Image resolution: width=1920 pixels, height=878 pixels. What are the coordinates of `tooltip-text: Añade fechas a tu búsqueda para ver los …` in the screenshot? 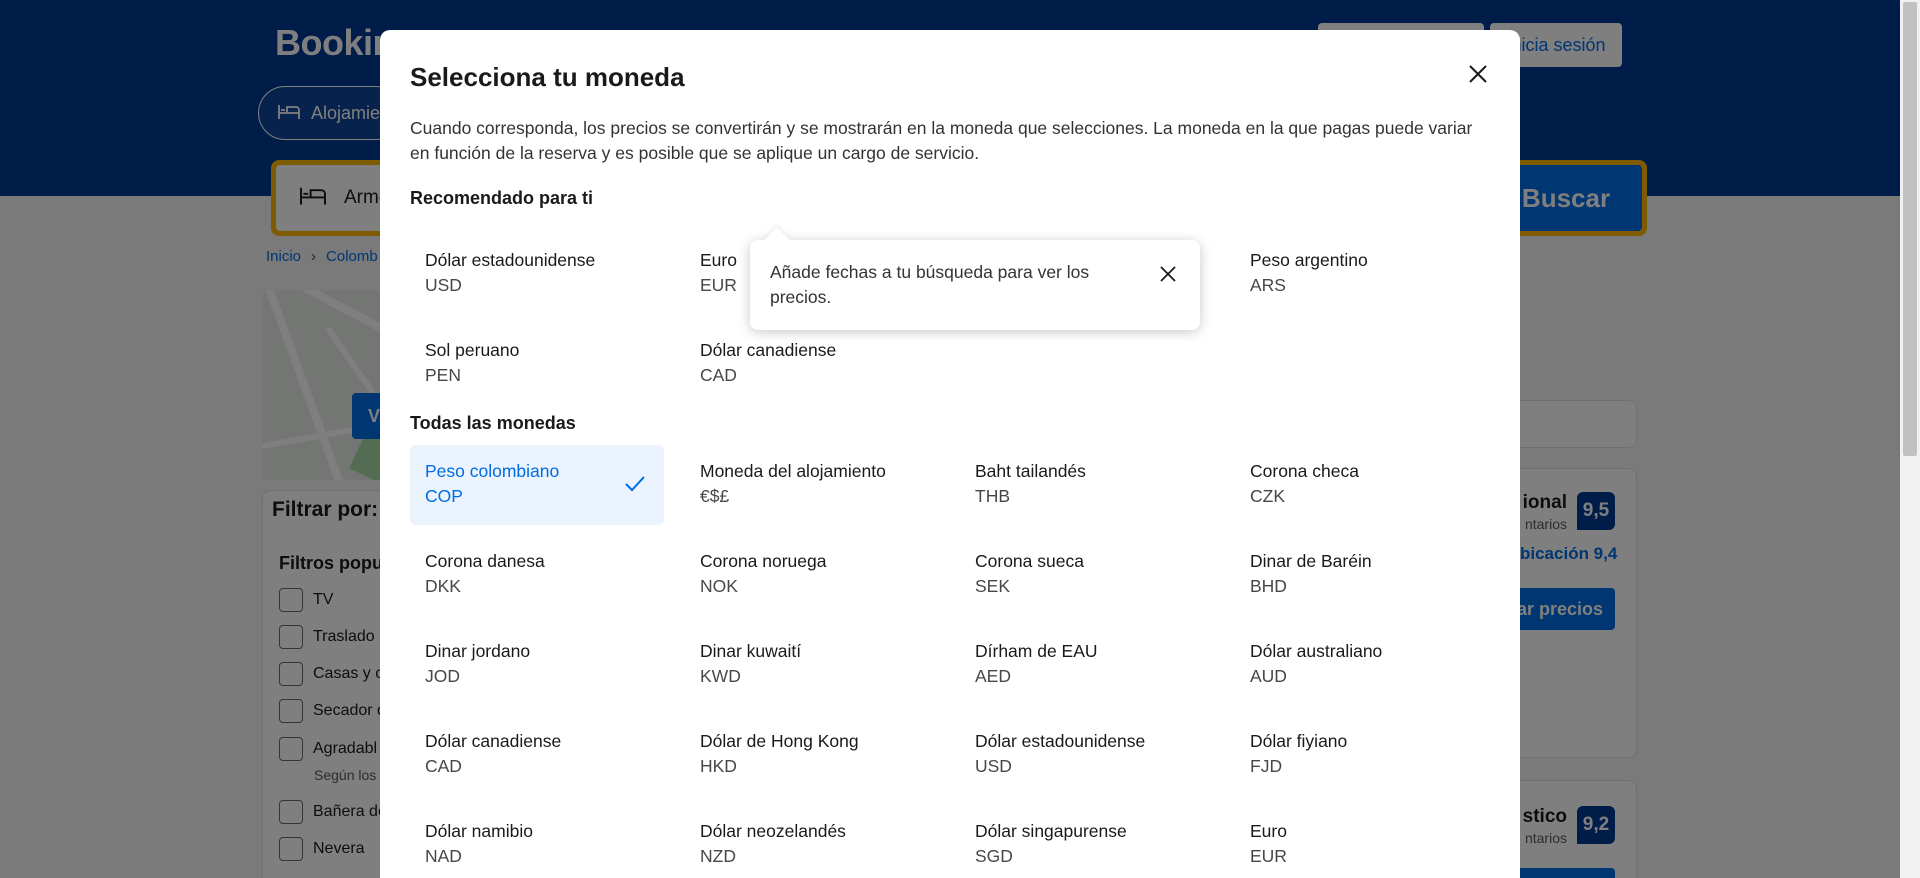 It's located at (930, 284).